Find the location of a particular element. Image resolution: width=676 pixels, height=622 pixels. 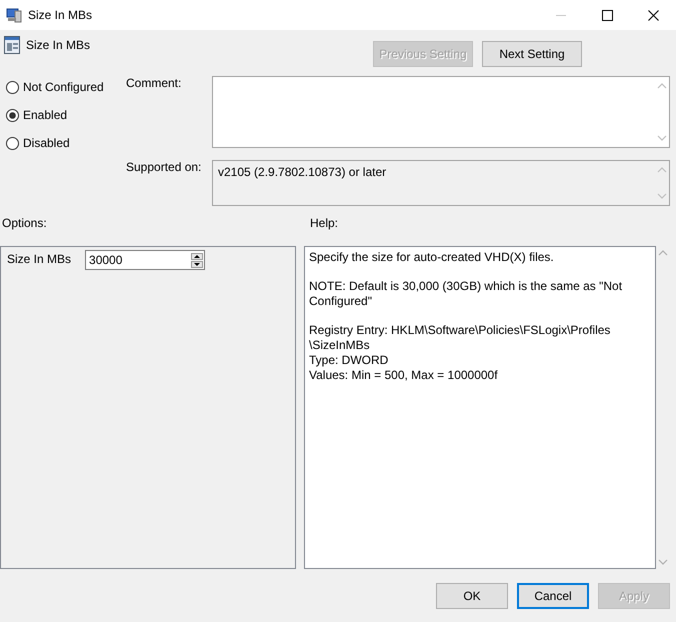

setting-name: Size In MBs is located at coordinates (58, 45).